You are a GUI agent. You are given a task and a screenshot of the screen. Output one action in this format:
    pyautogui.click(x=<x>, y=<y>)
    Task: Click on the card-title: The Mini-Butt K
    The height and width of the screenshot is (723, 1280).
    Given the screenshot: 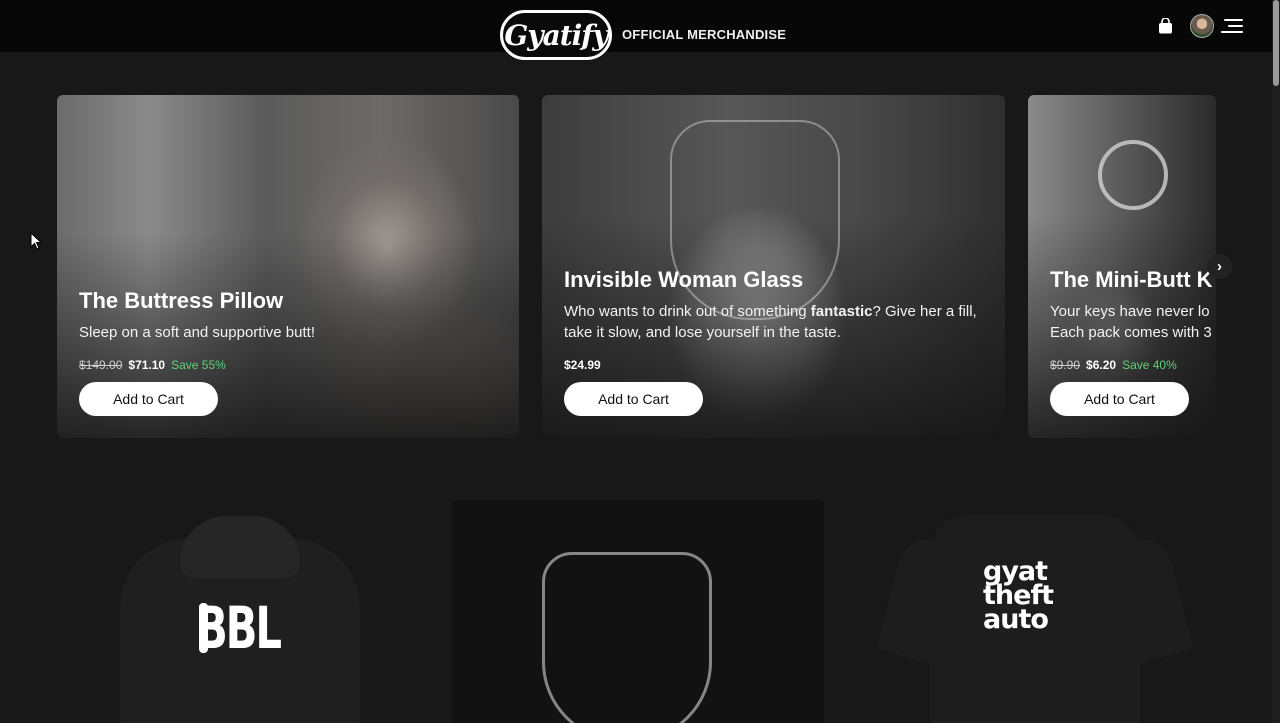 What is the action you would take?
    pyautogui.click(x=1131, y=279)
    